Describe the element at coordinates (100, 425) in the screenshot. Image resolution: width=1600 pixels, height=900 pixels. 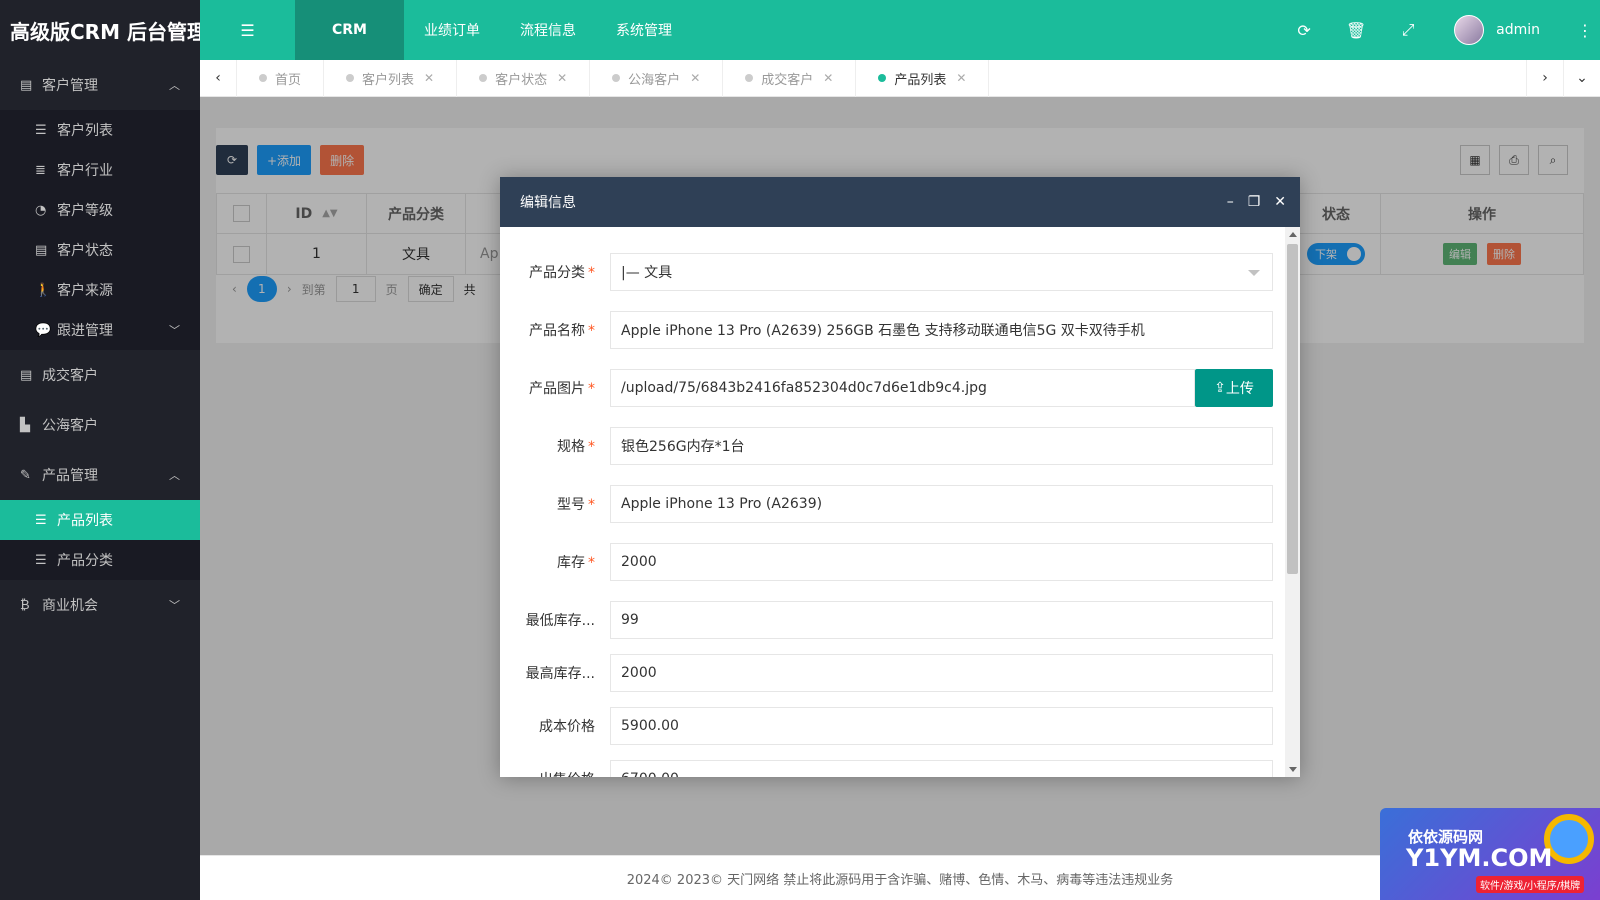
I see `sidebar-group-public: ▙ 公海客户` at that location.